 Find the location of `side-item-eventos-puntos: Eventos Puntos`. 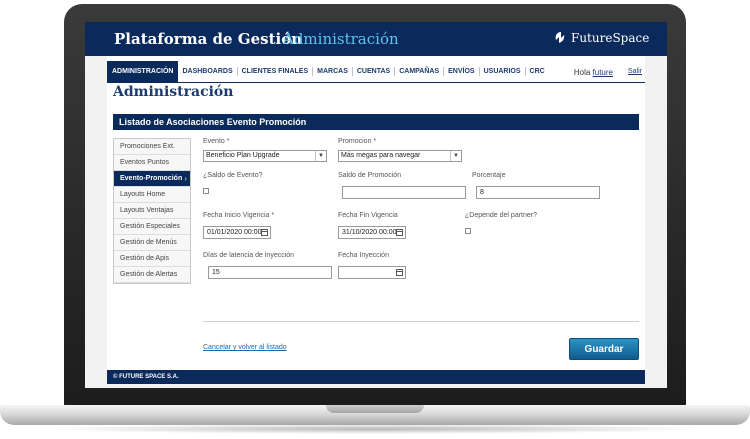

side-item-eventos-puntos: Eventos Puntos is located at coordinates (152, 163).